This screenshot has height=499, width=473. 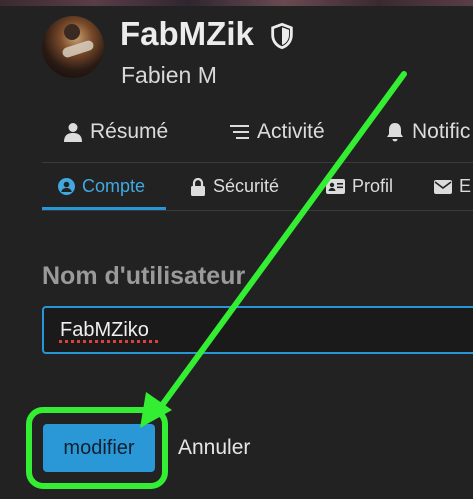 I want to click on id-card-icon, so click(x=335, y=186).